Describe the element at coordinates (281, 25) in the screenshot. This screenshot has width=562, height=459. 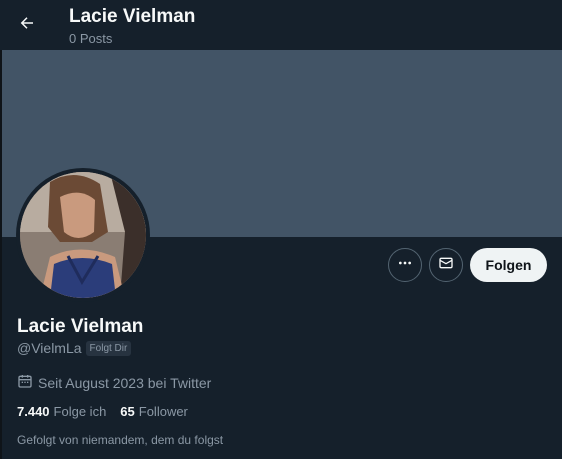
I see `profile-header: Lacie Vielman 0 Posts` at that location.